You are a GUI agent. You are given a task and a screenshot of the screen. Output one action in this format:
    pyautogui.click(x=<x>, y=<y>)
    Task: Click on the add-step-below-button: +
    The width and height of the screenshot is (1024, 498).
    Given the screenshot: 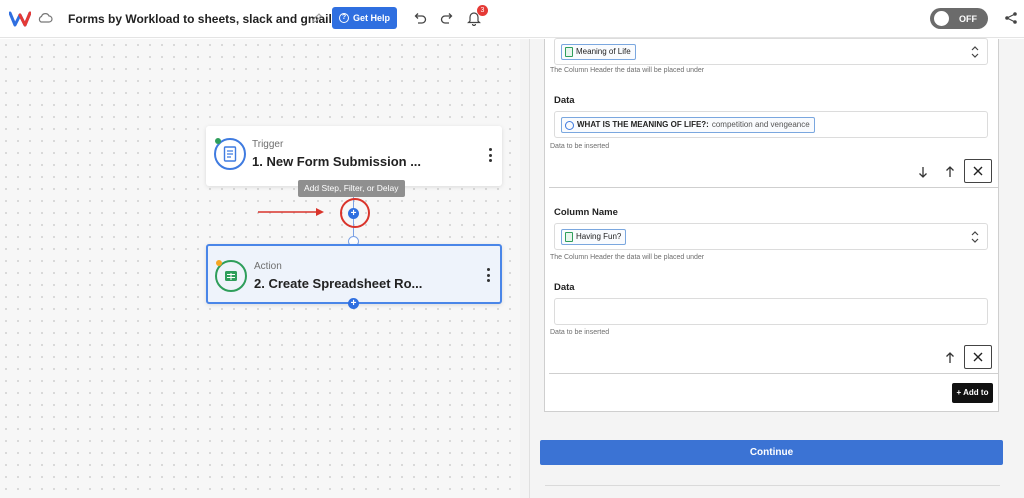 What is the action you would take?
    pyautogui.click(x=353, y=303)
    